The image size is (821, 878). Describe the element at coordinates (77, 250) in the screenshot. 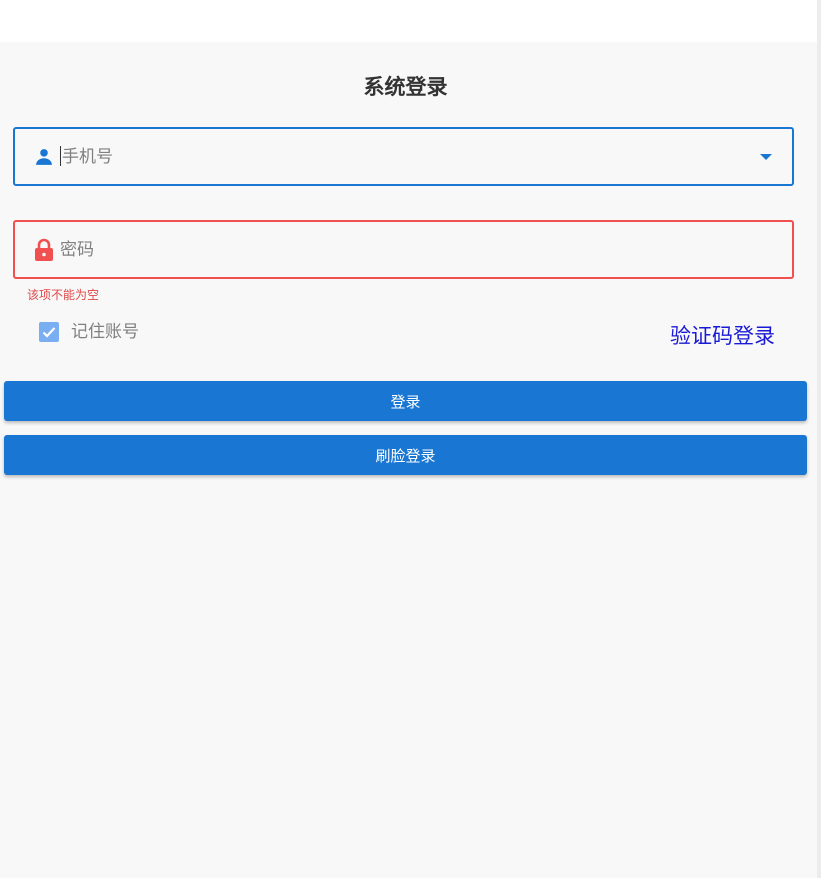

I see `password-input: 密码` at that location.